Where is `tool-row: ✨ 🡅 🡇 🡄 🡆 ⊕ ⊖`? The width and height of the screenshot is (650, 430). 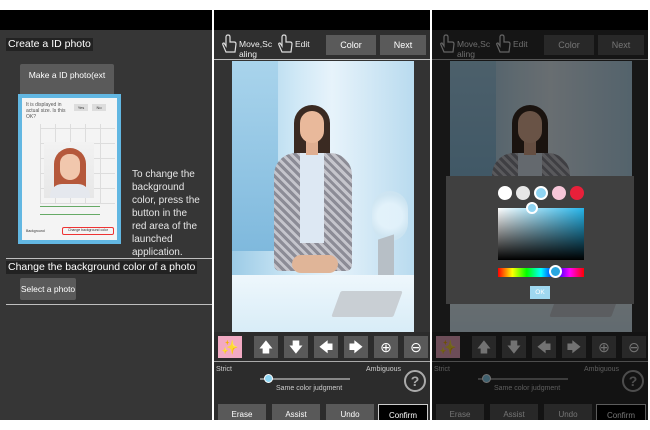
tool-row: ✨ 🡅 🡇 🡄 🡆 ⊕ ⊖ is located at coordinates (322, 347).